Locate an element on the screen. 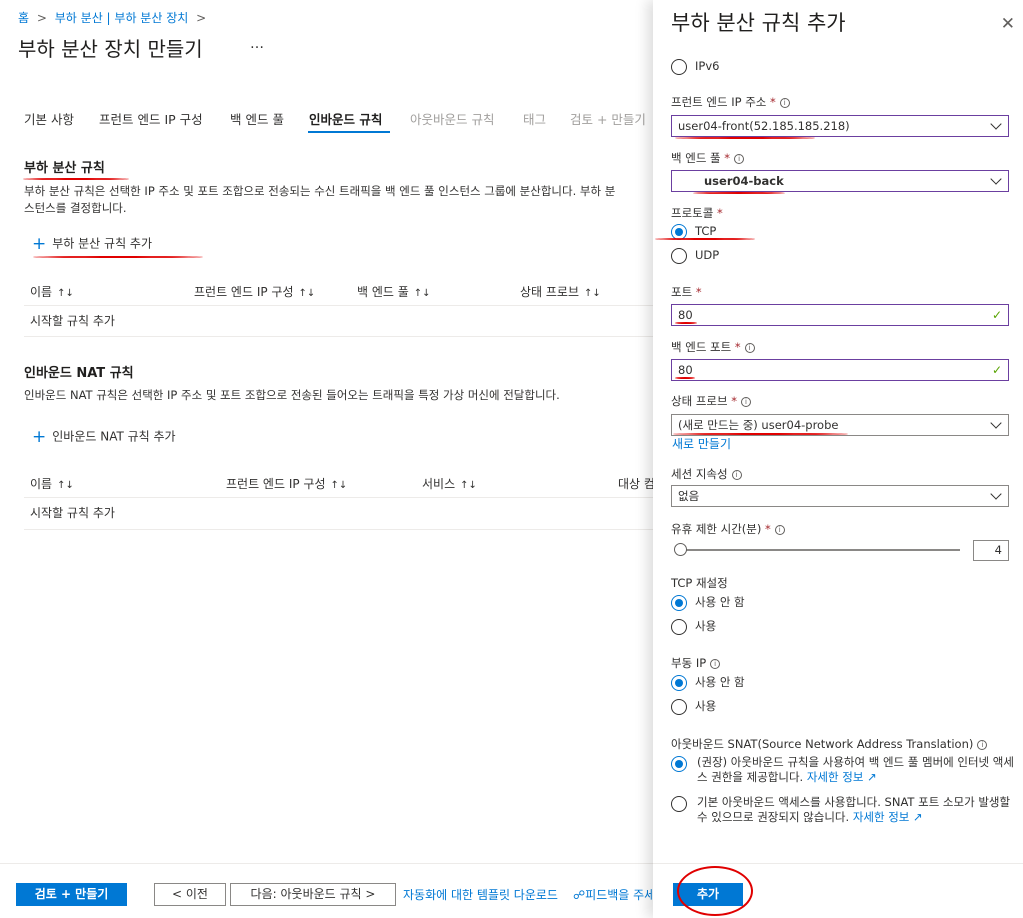 This screenshot has height=918, width=1023. add-lb-rule-button: + 부하 분산 규칙 추가 is located at coordinates (92, 244).